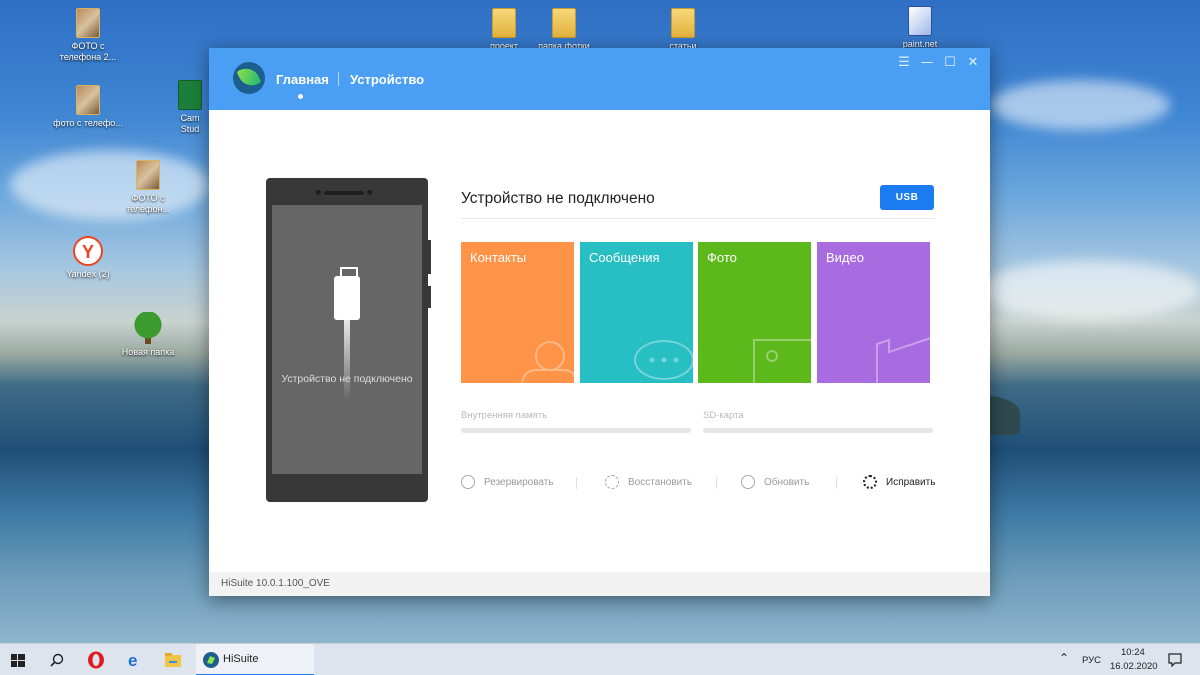  I want to click on update-button: Обновить, so click(786, 483).